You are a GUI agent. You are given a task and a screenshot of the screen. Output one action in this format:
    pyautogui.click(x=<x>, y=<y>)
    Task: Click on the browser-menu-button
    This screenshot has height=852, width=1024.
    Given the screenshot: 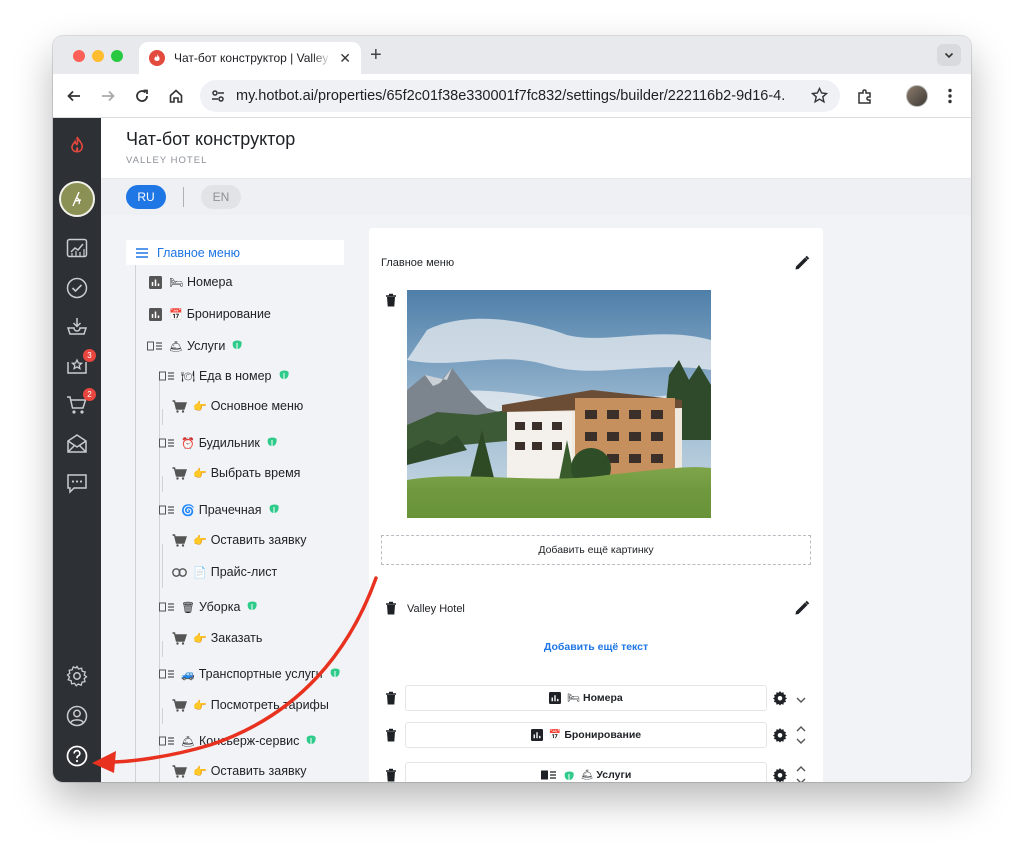 What is the action you would take?
    pyautogui.click(x=950, y=96)
    